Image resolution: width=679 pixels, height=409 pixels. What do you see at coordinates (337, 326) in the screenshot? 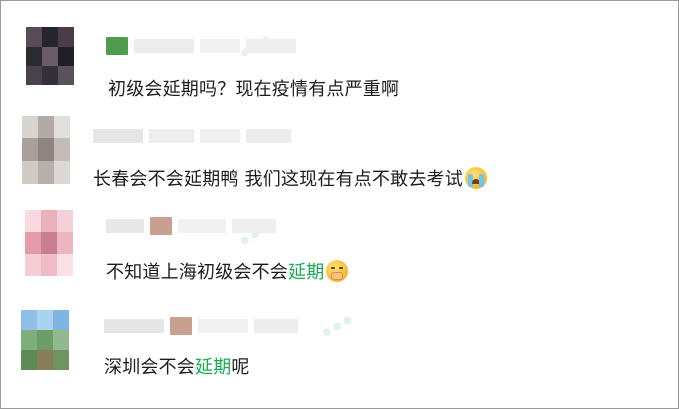
I see `watermark: ● ● ●` at bounding box center [337, 326].